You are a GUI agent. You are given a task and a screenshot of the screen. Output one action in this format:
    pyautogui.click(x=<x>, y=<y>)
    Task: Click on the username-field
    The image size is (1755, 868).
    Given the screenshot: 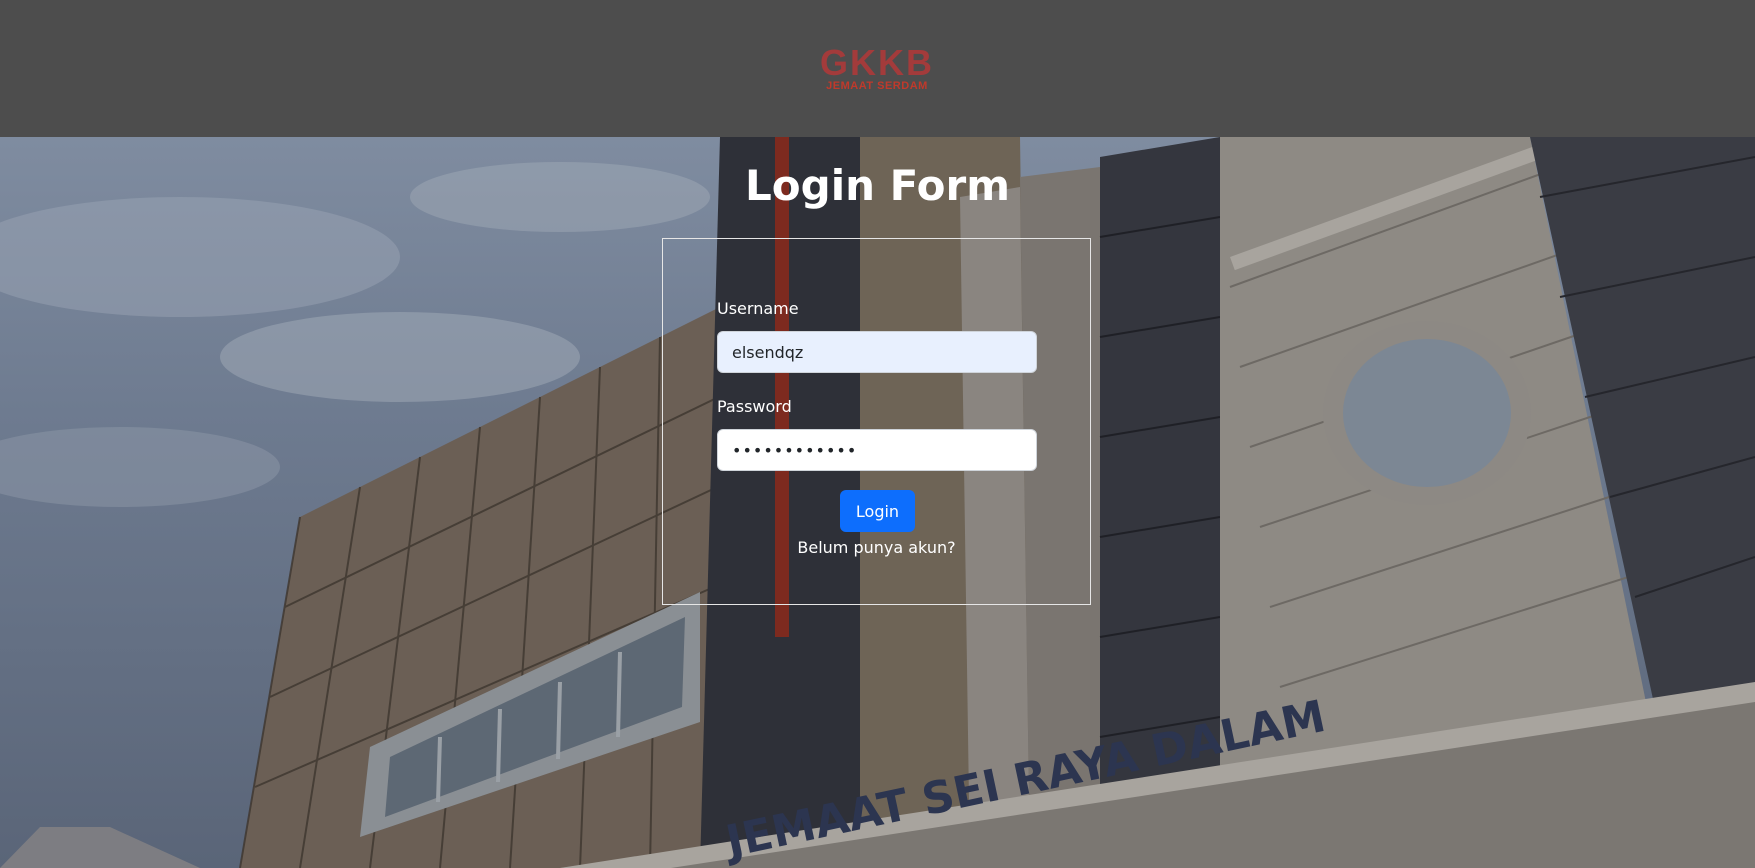 What is the action you would take?
    pyautogui.click(x=877, y=352)
    